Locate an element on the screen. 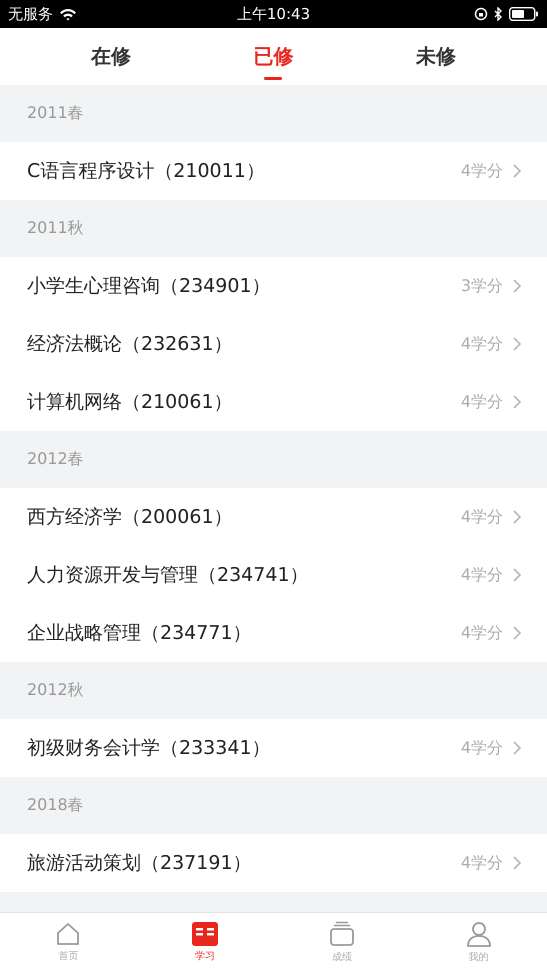  term-label: 2012秋 is located at coordinates (55, 690).